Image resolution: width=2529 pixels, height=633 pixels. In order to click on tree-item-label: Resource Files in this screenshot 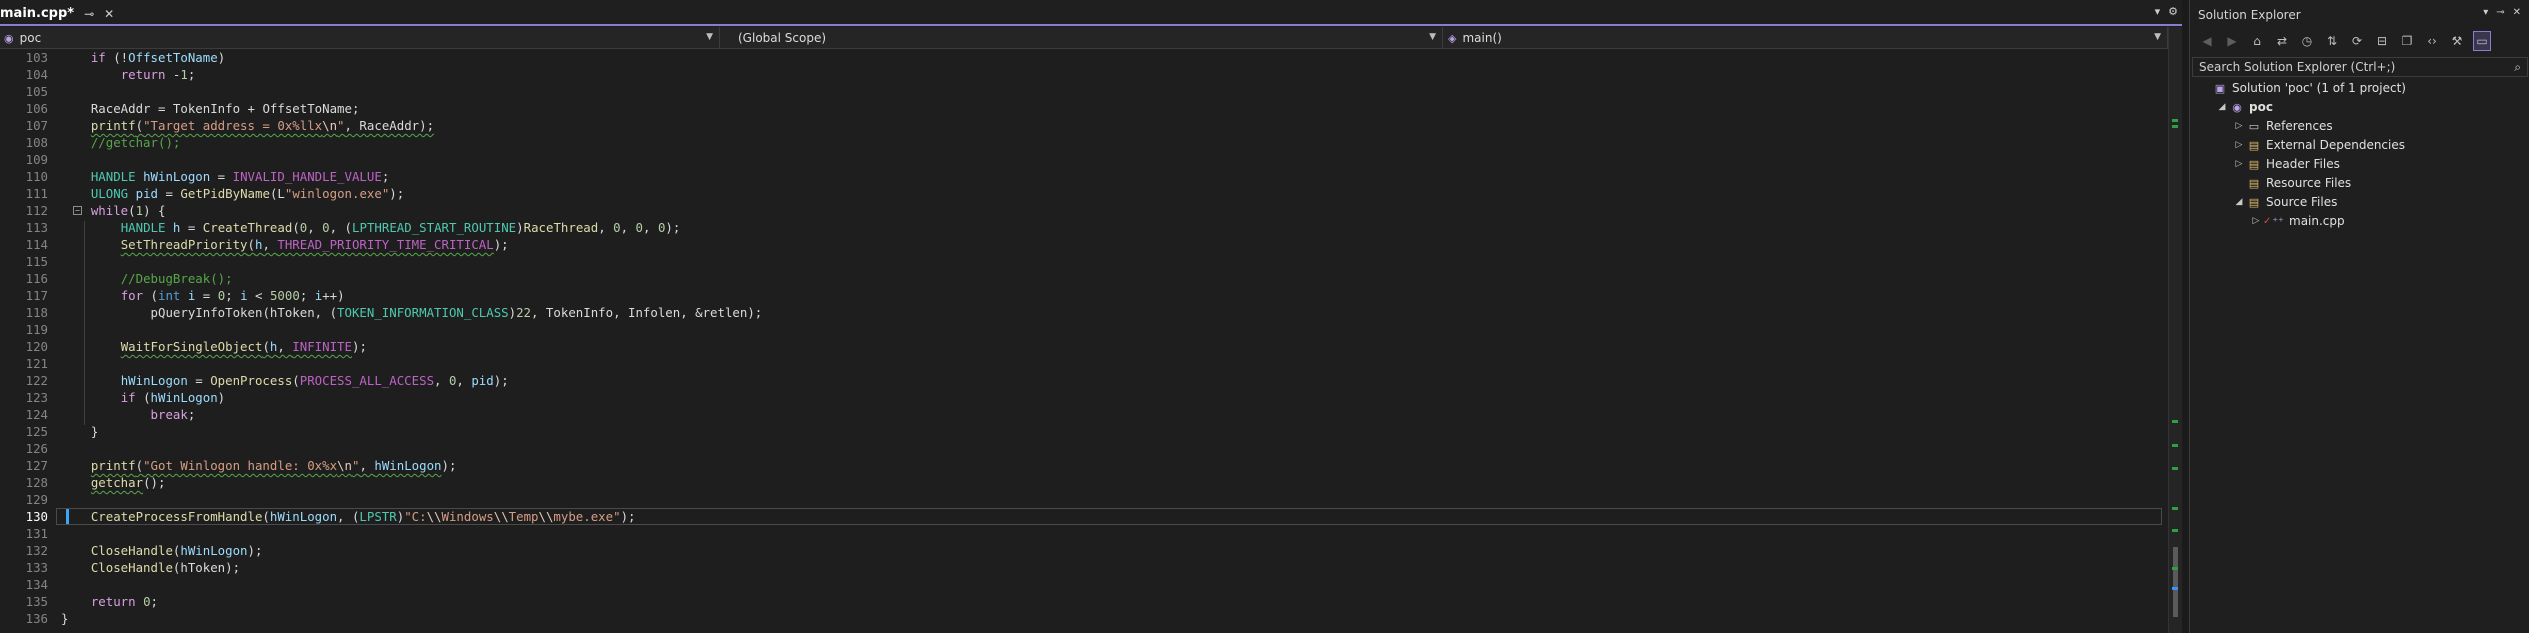, I will do `click(2309, 183)`.